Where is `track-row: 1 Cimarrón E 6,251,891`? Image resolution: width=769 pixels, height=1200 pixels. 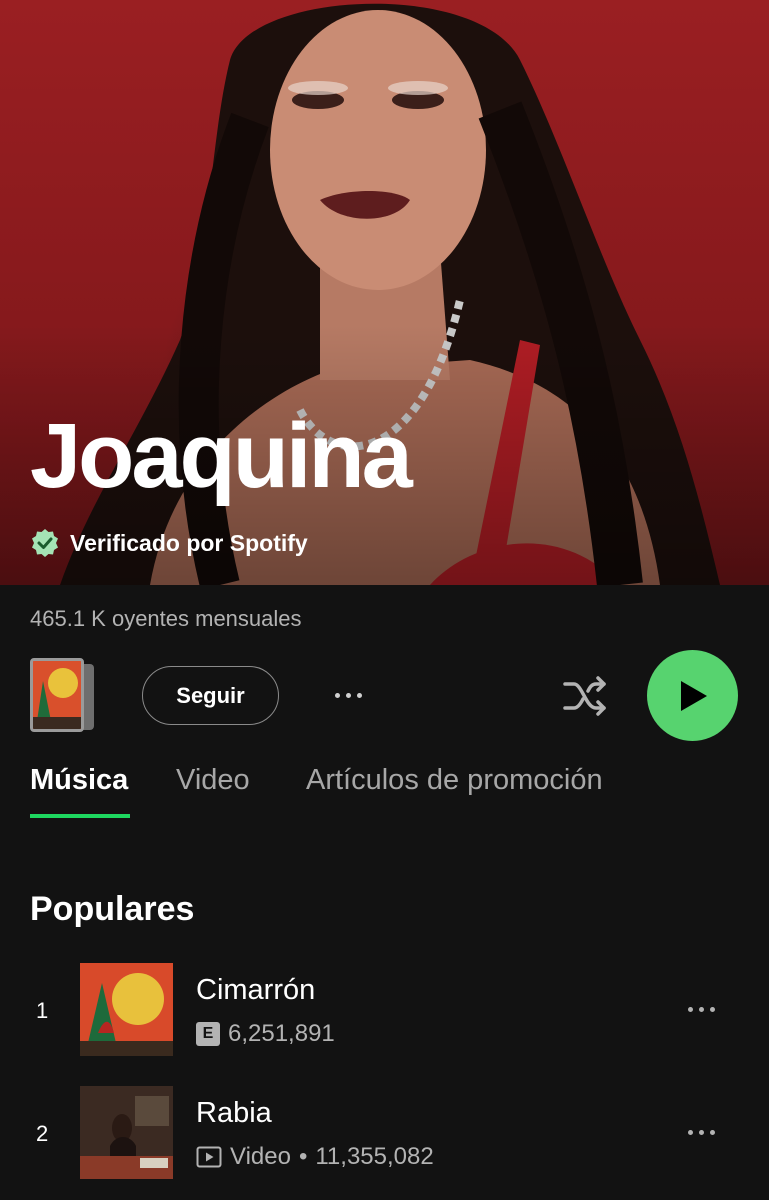
track-row: 1 Cimarrón E 6,251,891 is located at coordinates (384, 1010).